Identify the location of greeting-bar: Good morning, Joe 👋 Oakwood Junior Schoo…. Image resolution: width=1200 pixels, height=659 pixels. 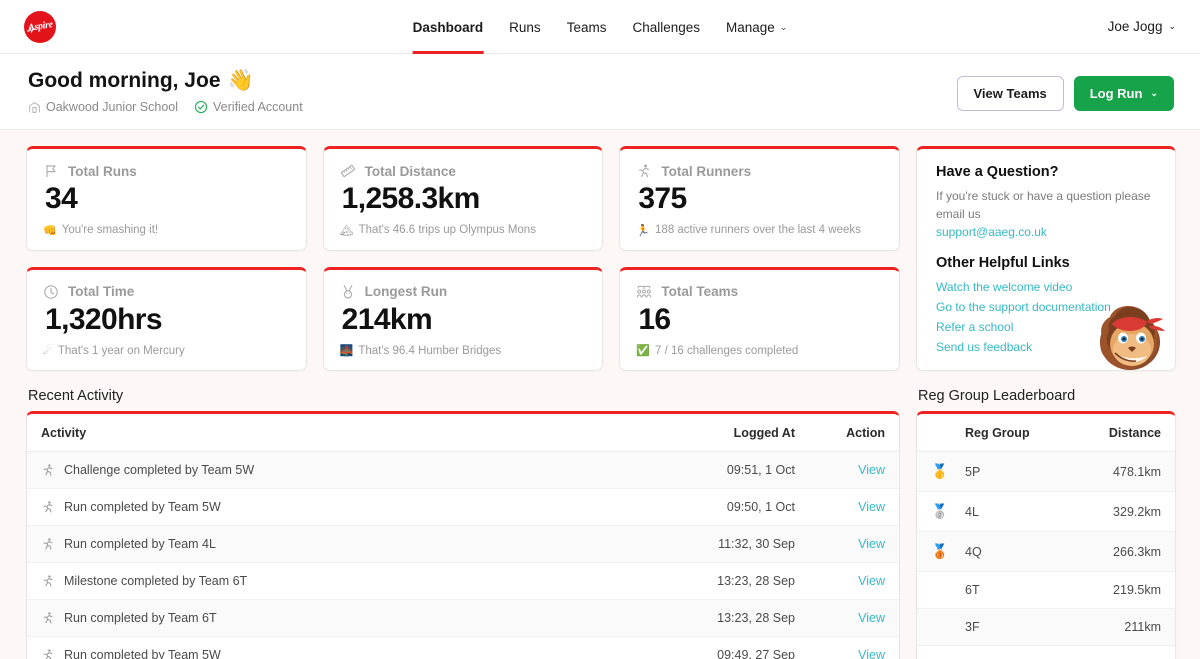
(600, 92).